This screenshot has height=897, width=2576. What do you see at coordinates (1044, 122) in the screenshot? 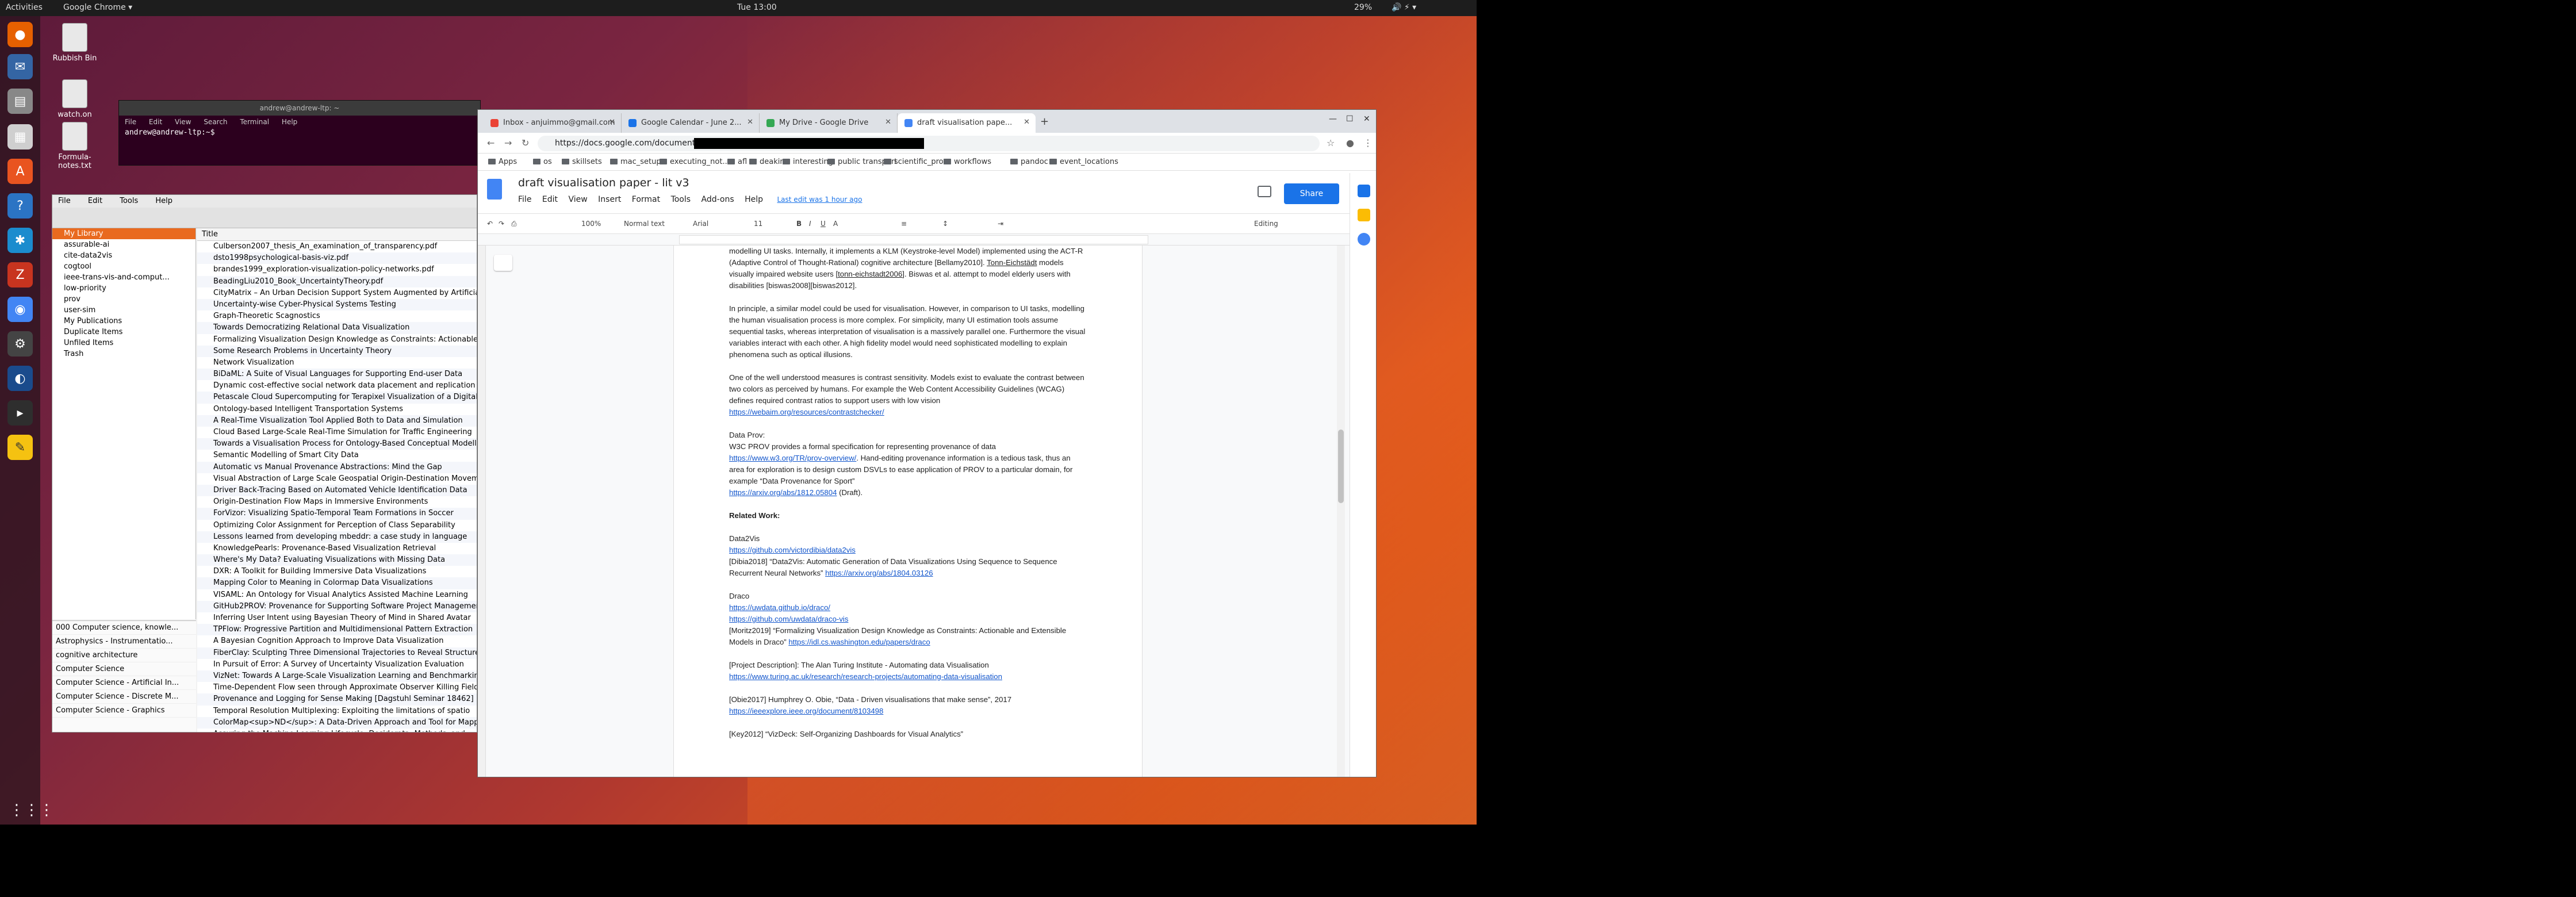
I see `new-tab-icon: +` at bounding box center [1044, 122].